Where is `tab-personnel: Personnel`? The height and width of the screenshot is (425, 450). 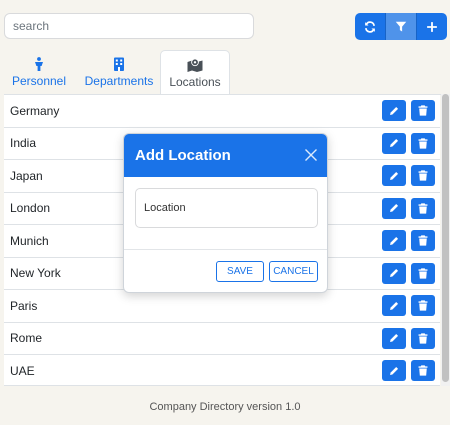
tab-personnel: Personnel is located at coordinates (39, 72).